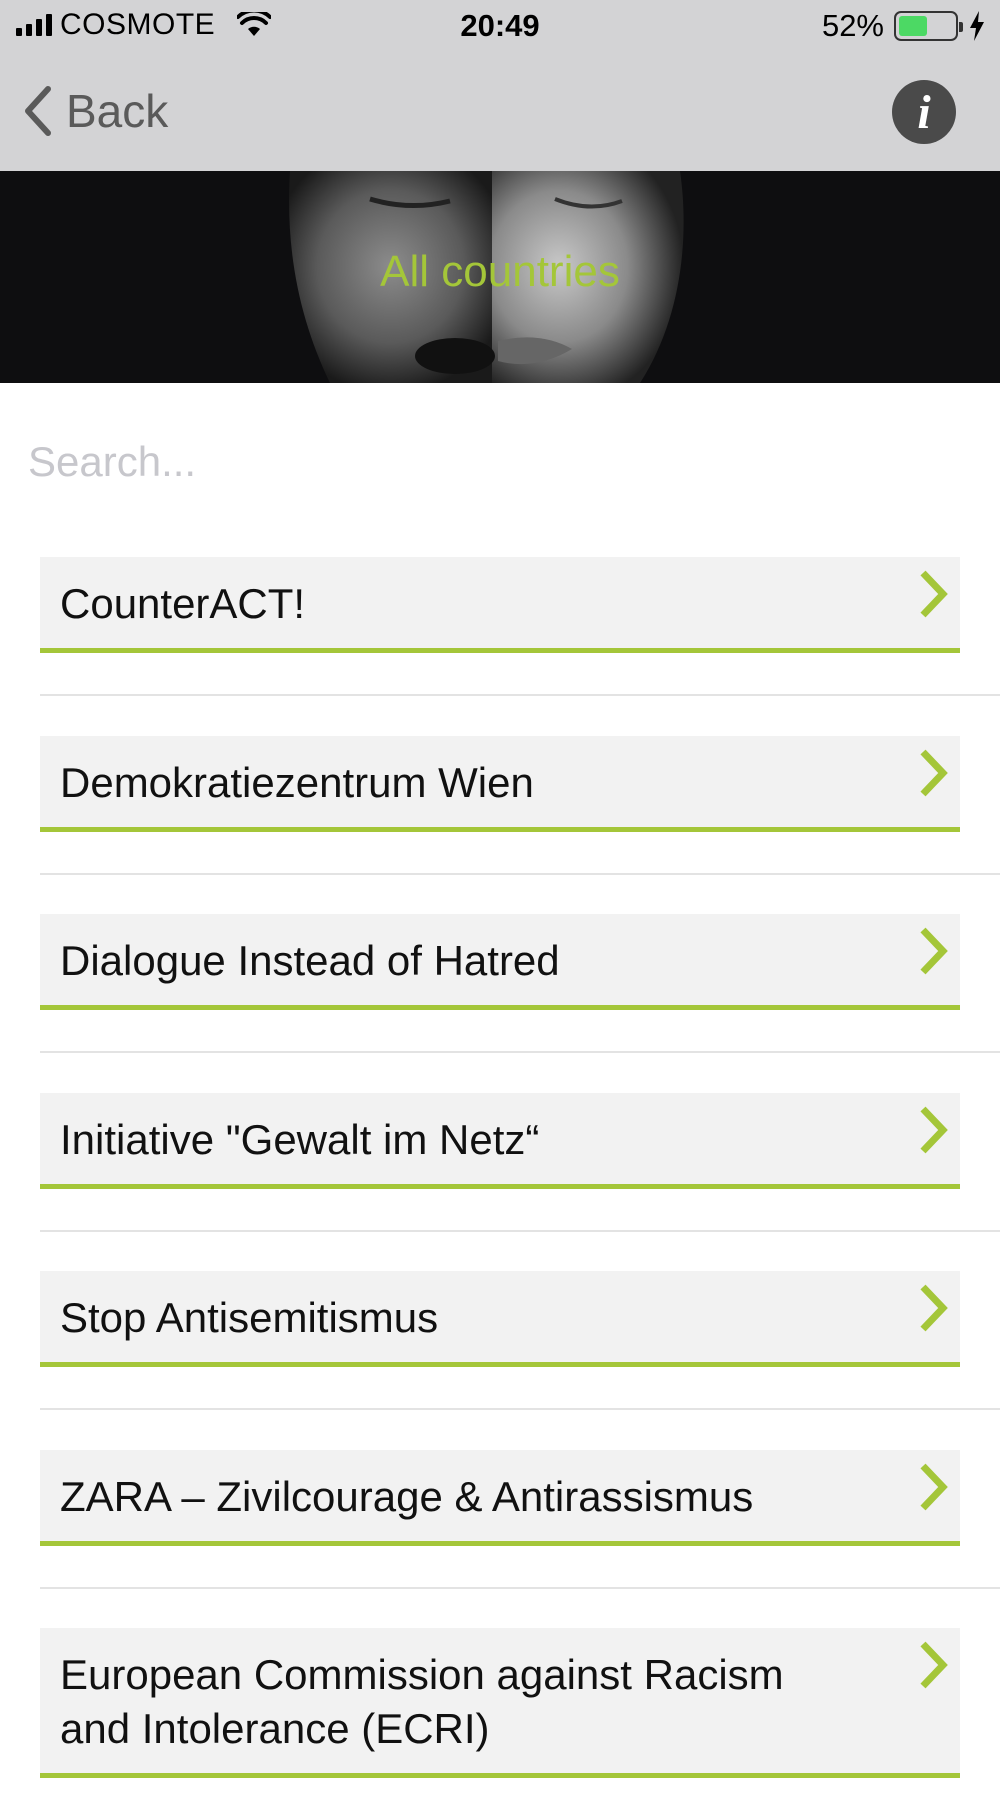 The height and width of the screenshot is (1807, 1000). Describe the element at coordinates (498, 462) in the screenshot. I see `search-input` at that location.